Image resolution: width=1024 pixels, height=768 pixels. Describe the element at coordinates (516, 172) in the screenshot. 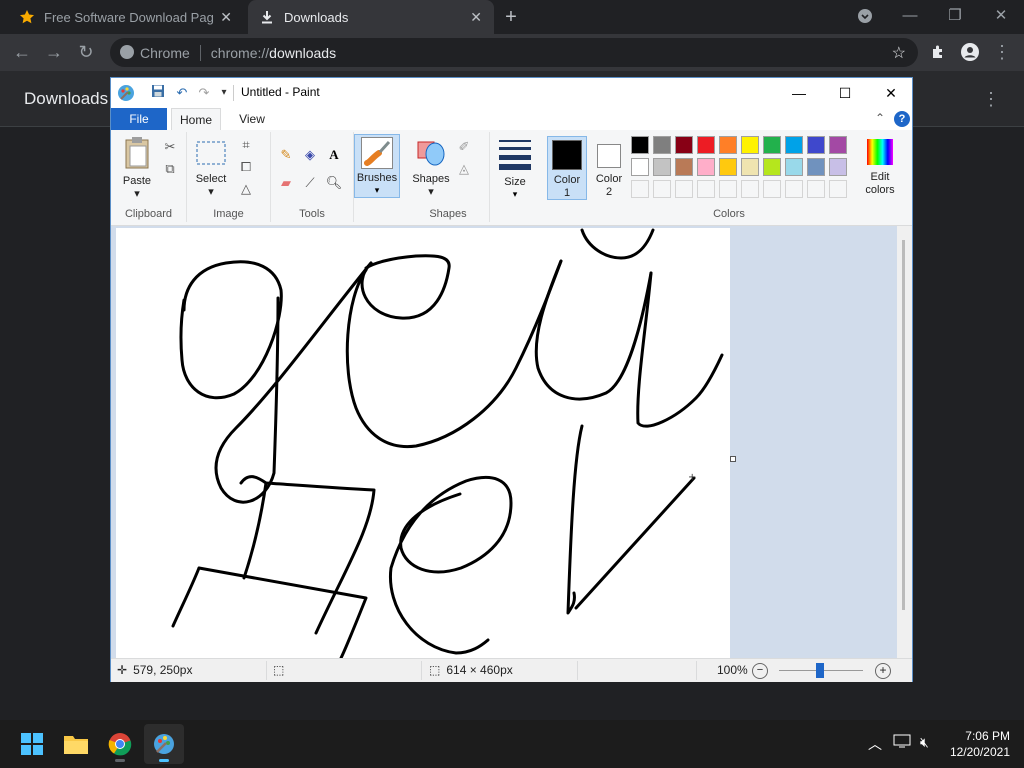

I see `size-button: Size ▾` at that location.